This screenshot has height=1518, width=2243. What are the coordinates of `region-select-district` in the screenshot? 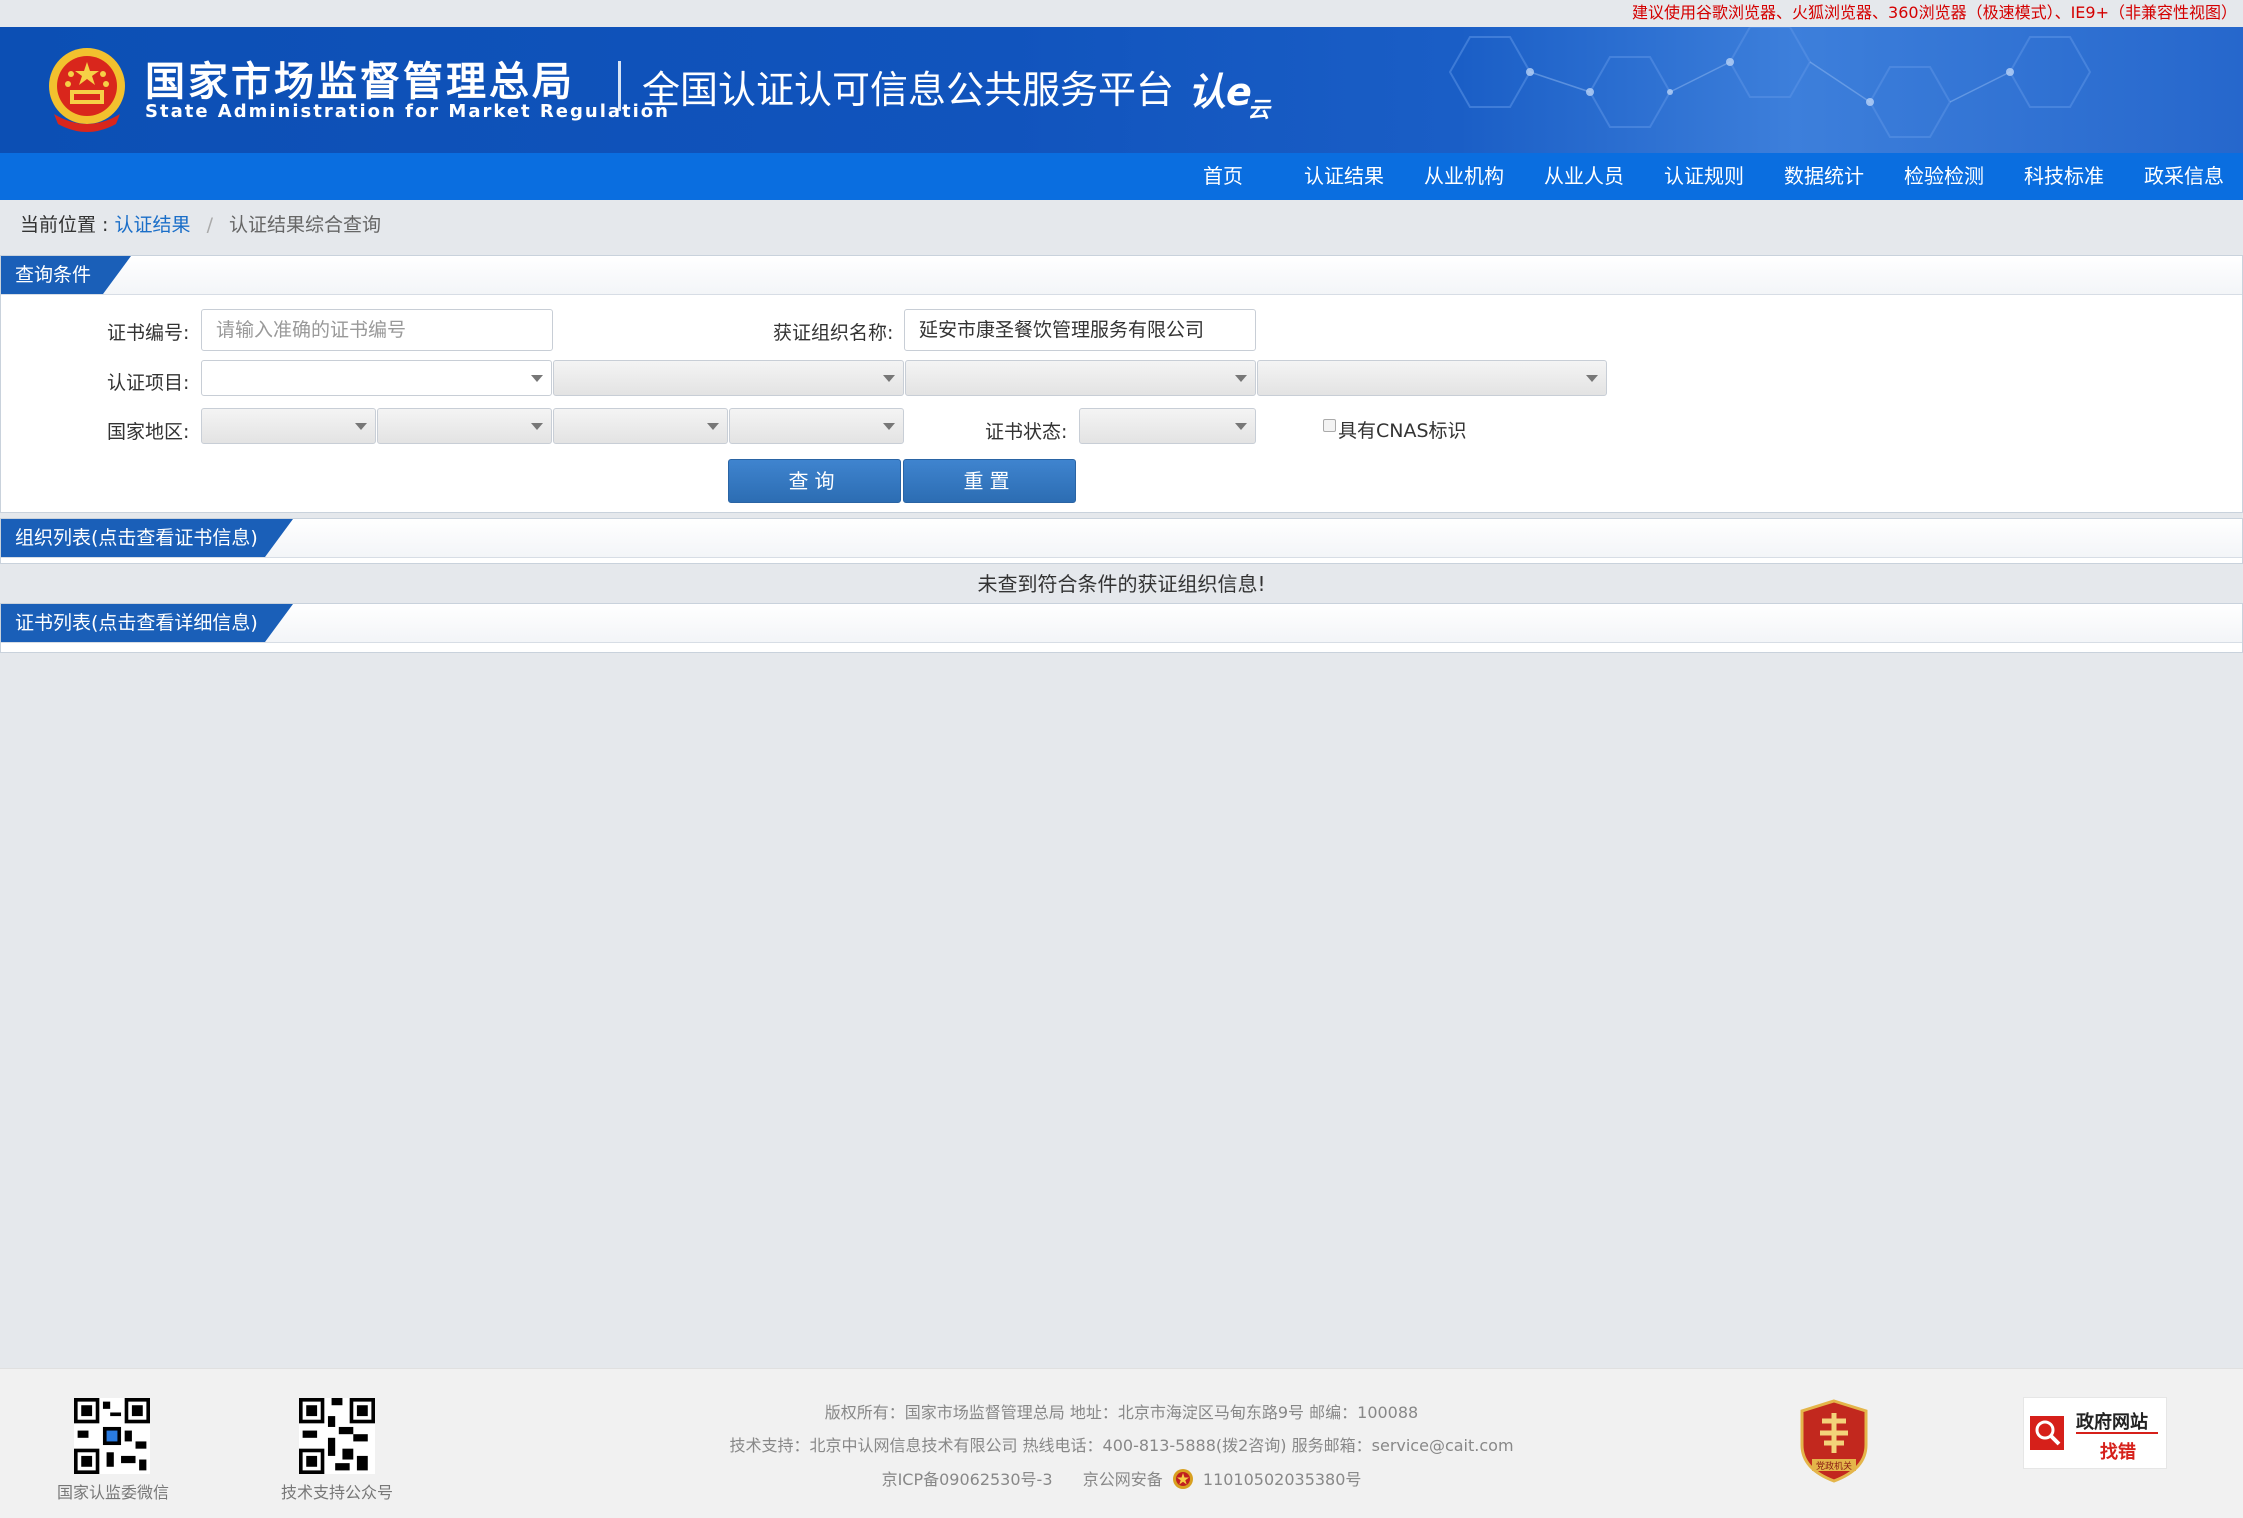 It's located at (816, 426).